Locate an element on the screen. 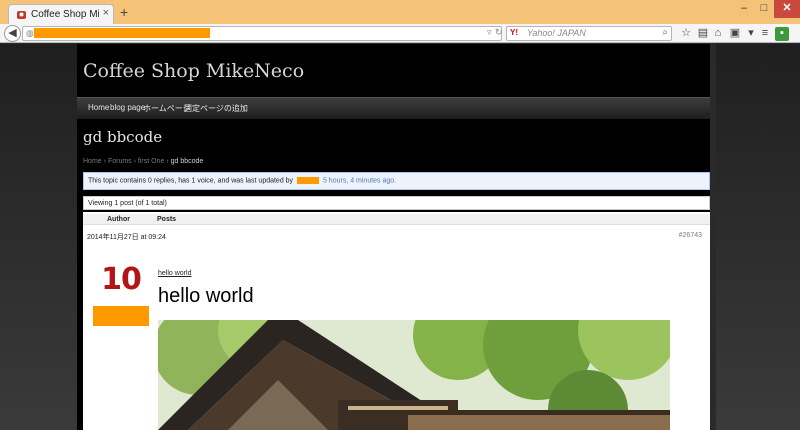  post-date: 2014年11月27日 at 09:24 is located at coordinates (126, 237).